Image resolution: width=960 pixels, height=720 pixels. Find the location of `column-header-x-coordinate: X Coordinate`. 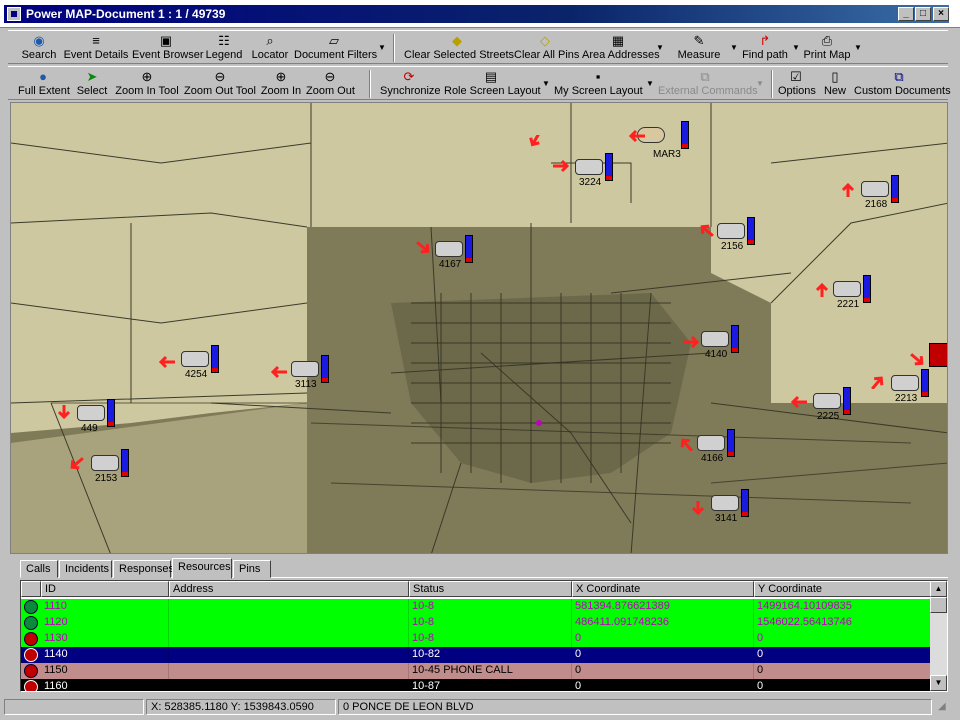

column-header-x-coordinate: X Coordinate is located at coordinates (663, 589).